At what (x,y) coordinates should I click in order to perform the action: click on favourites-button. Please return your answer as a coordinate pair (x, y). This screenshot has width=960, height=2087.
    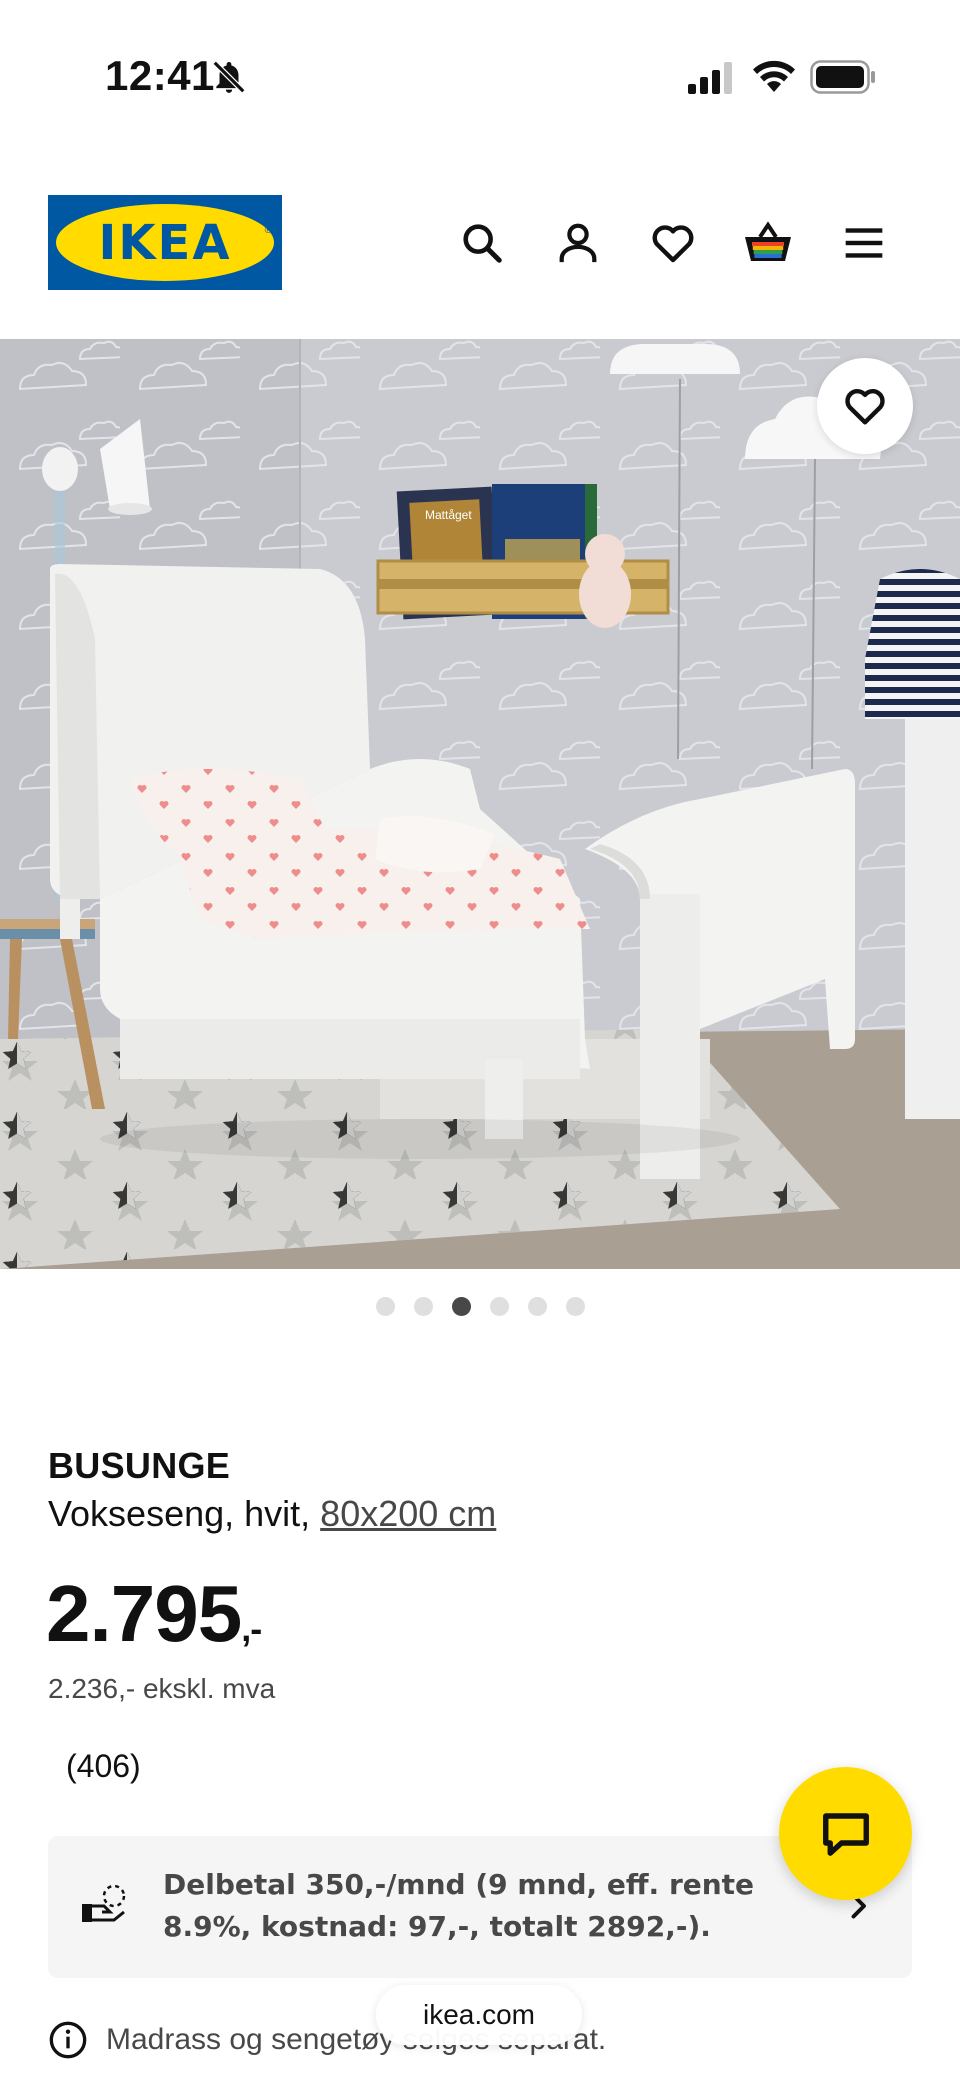
    Looking at the image, I should click on (673, 243).